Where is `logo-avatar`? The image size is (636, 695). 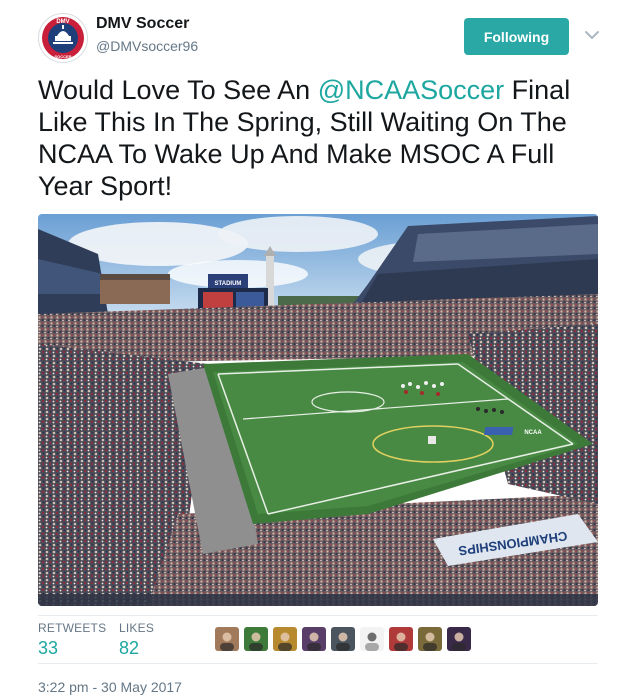
logo-avatar is located at coordinates (372, 639).